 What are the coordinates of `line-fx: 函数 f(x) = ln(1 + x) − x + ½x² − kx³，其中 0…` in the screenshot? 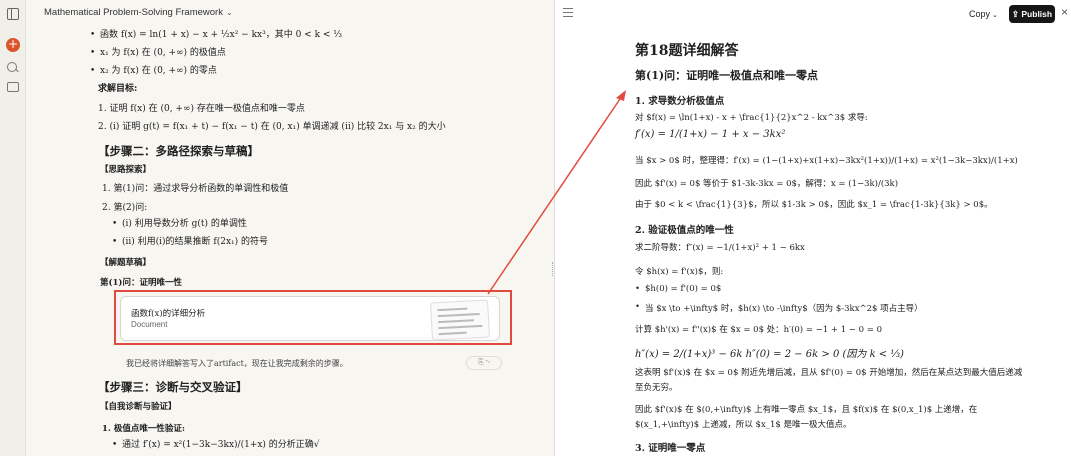 It's located at (216, 36).